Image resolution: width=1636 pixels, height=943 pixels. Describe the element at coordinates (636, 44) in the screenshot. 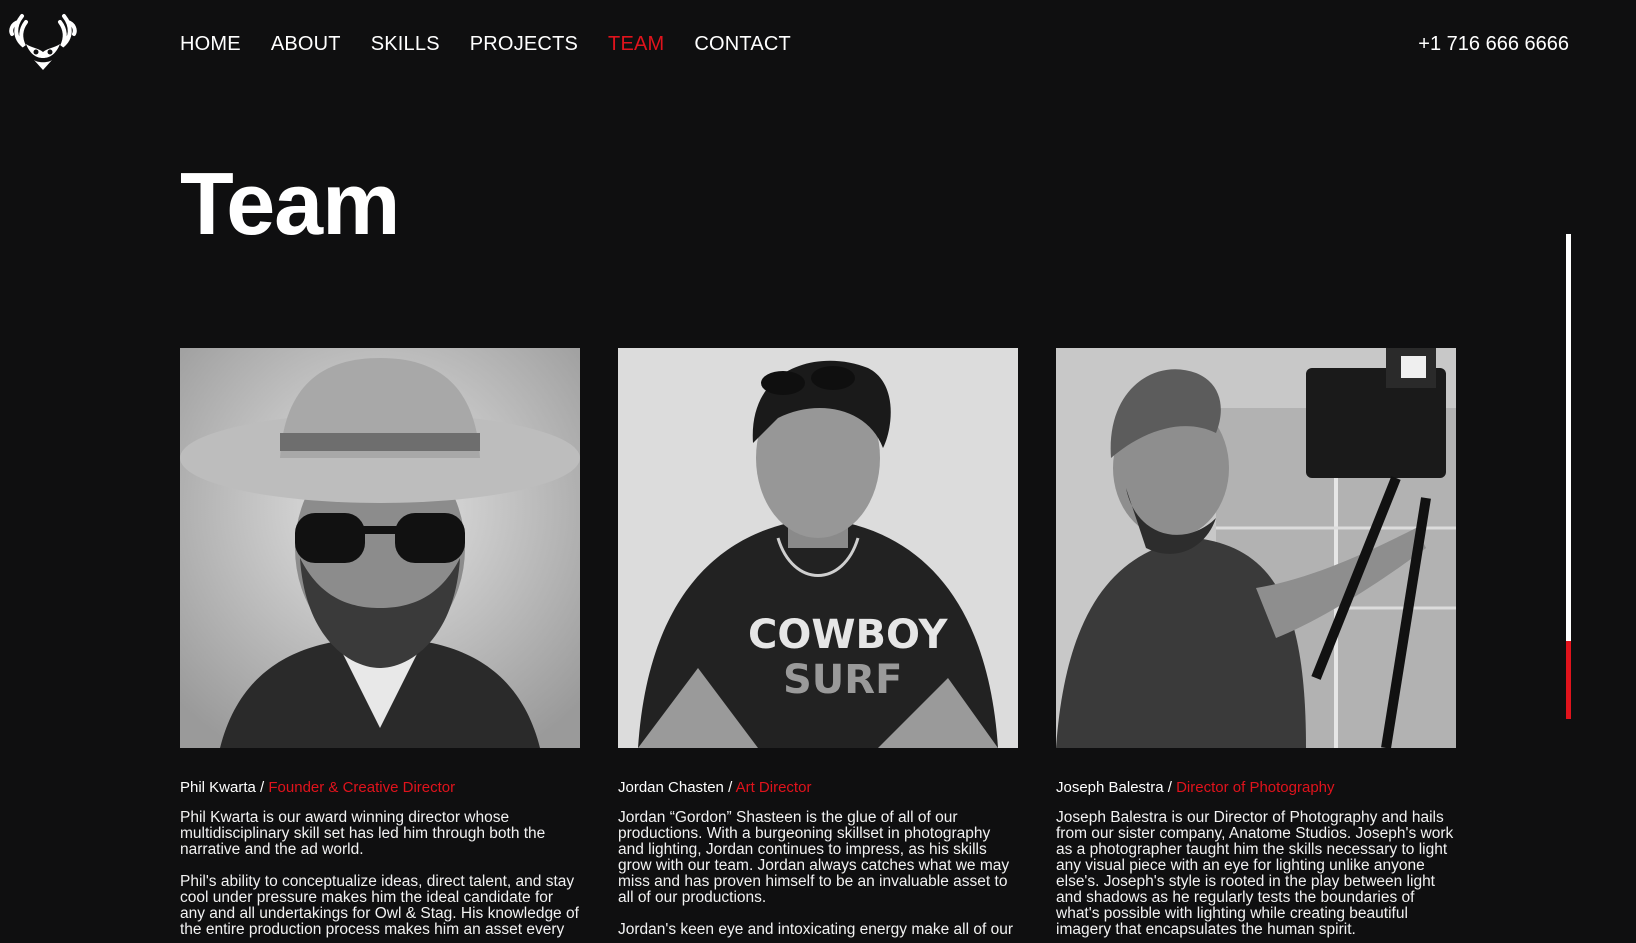

I see `nav-item-team: TEAM` at that location.